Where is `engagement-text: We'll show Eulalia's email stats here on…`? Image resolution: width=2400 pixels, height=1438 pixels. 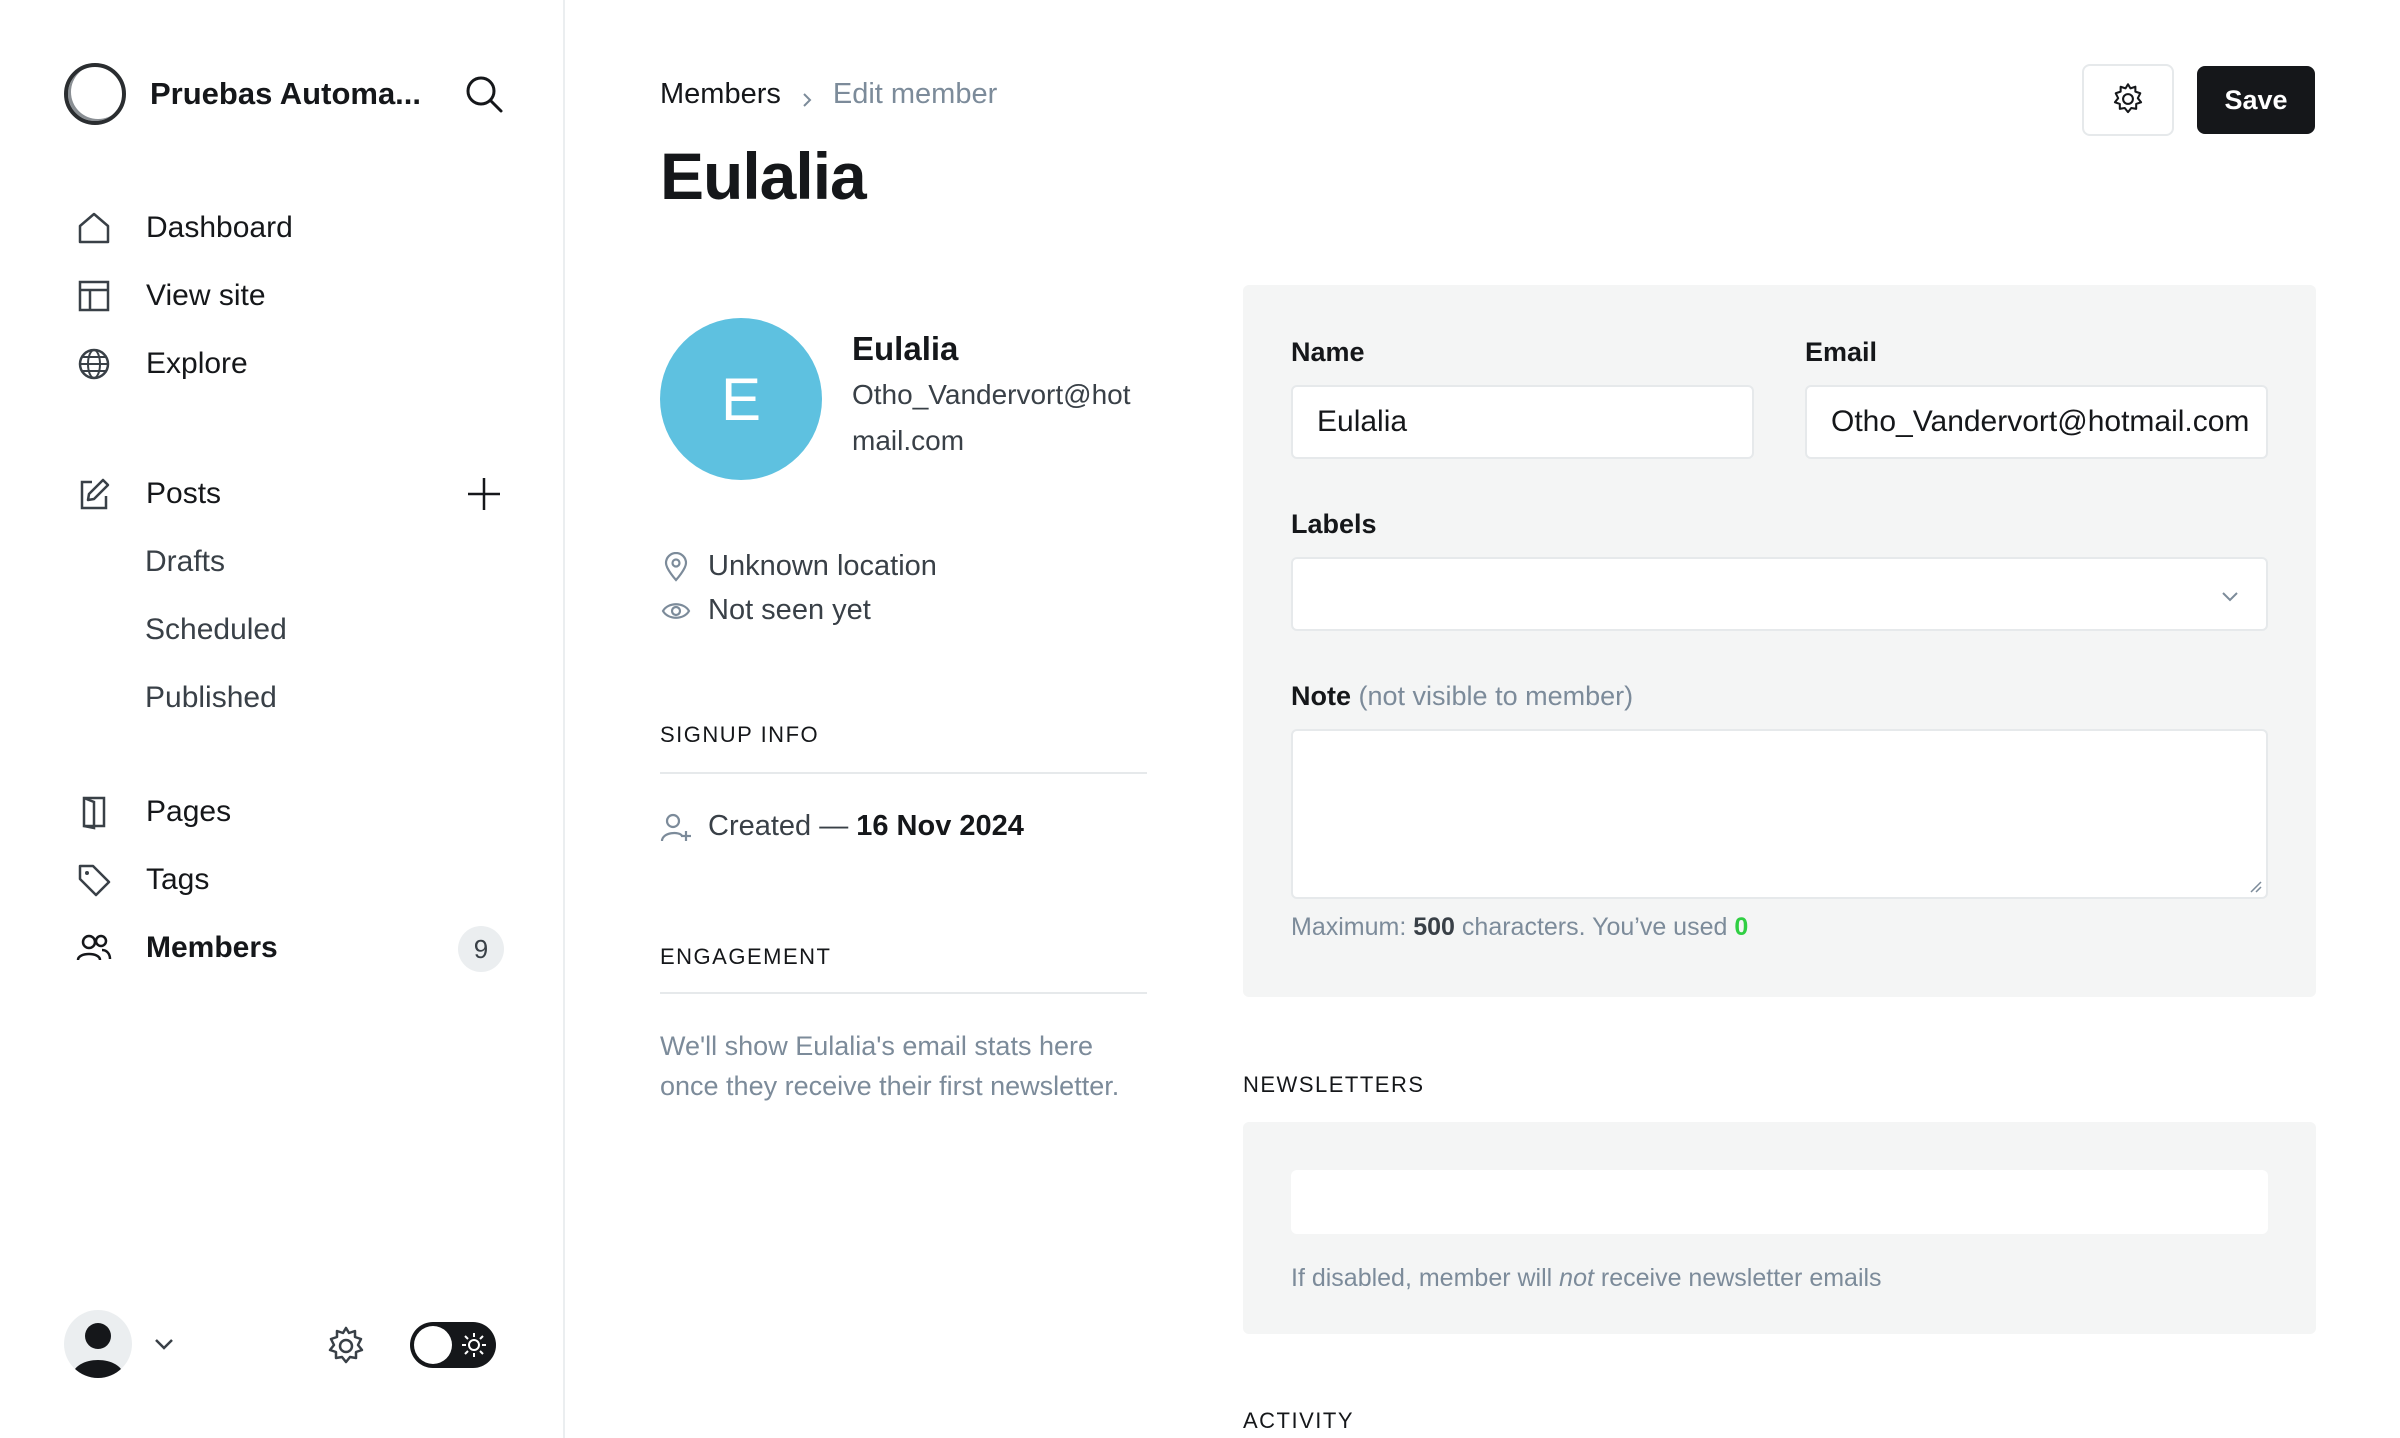
engagement-text: We'll show Eulalia's email stats here on… is located at coordinates (890, 1066).